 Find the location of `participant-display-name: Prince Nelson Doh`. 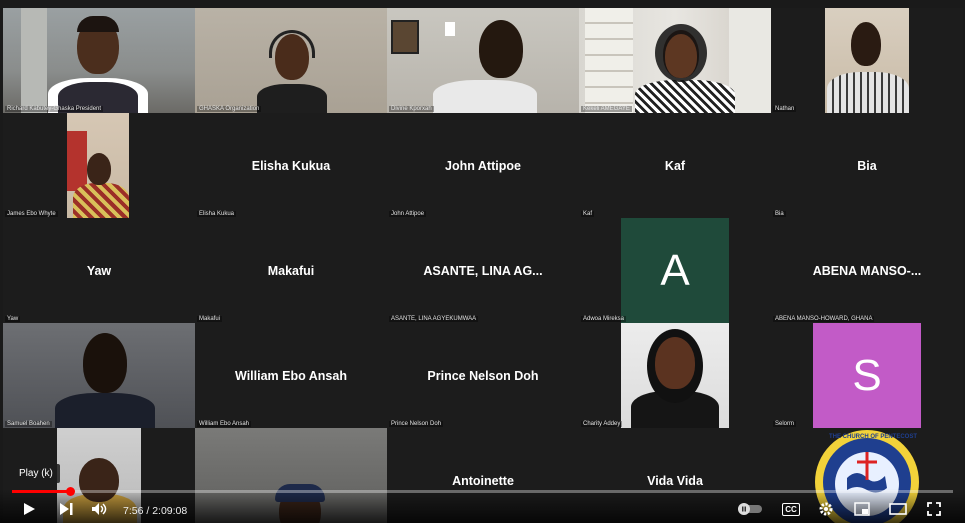

participant-display-name: Prince Nelson Doh is located at coordinates (483, 376).